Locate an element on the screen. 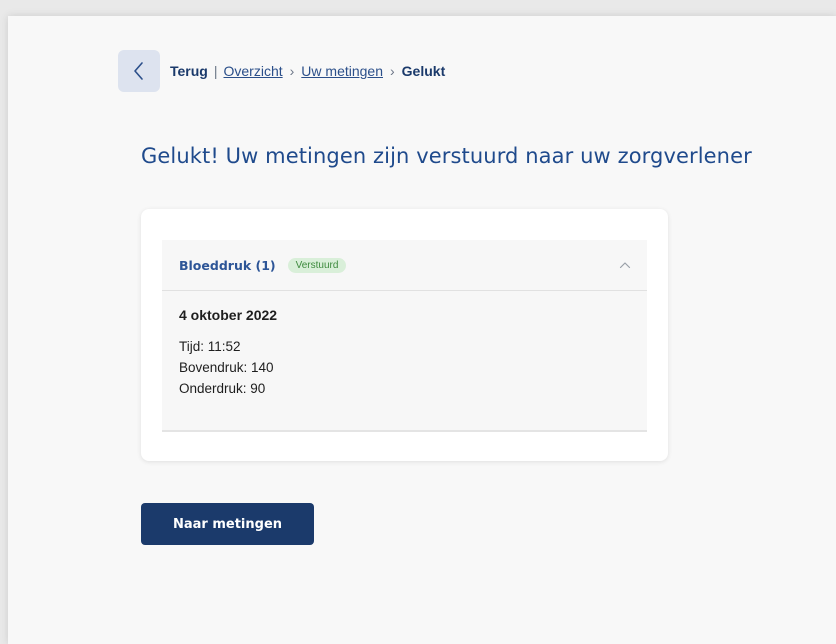 Image resolution: width=836 pixels, height=644 pixels. back-button is located at coordinates (139, 71).